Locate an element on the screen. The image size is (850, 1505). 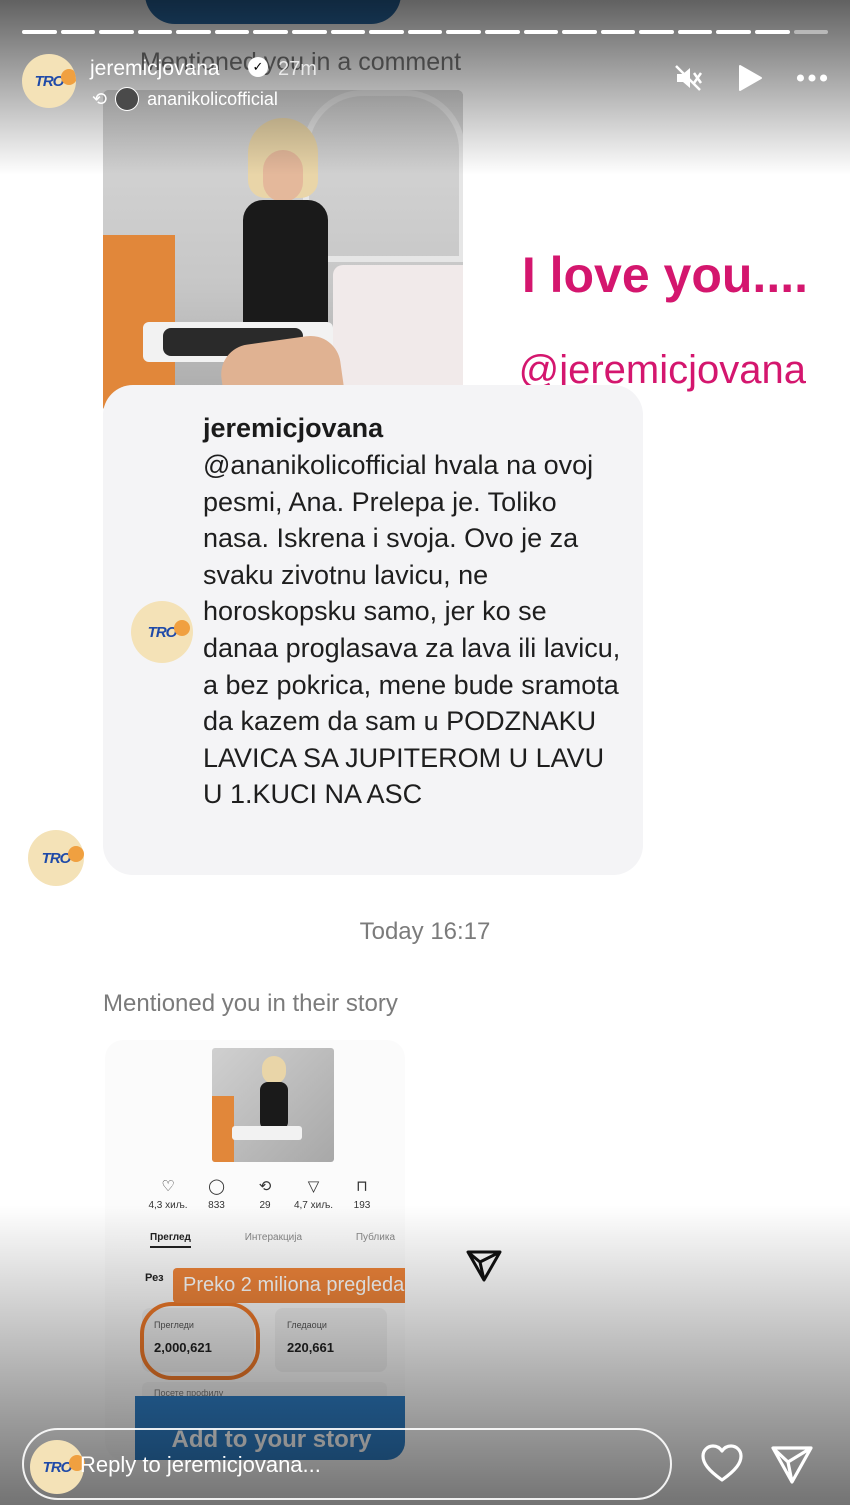
comment-username: jeremicjovana is located at coordinates (293, 428).